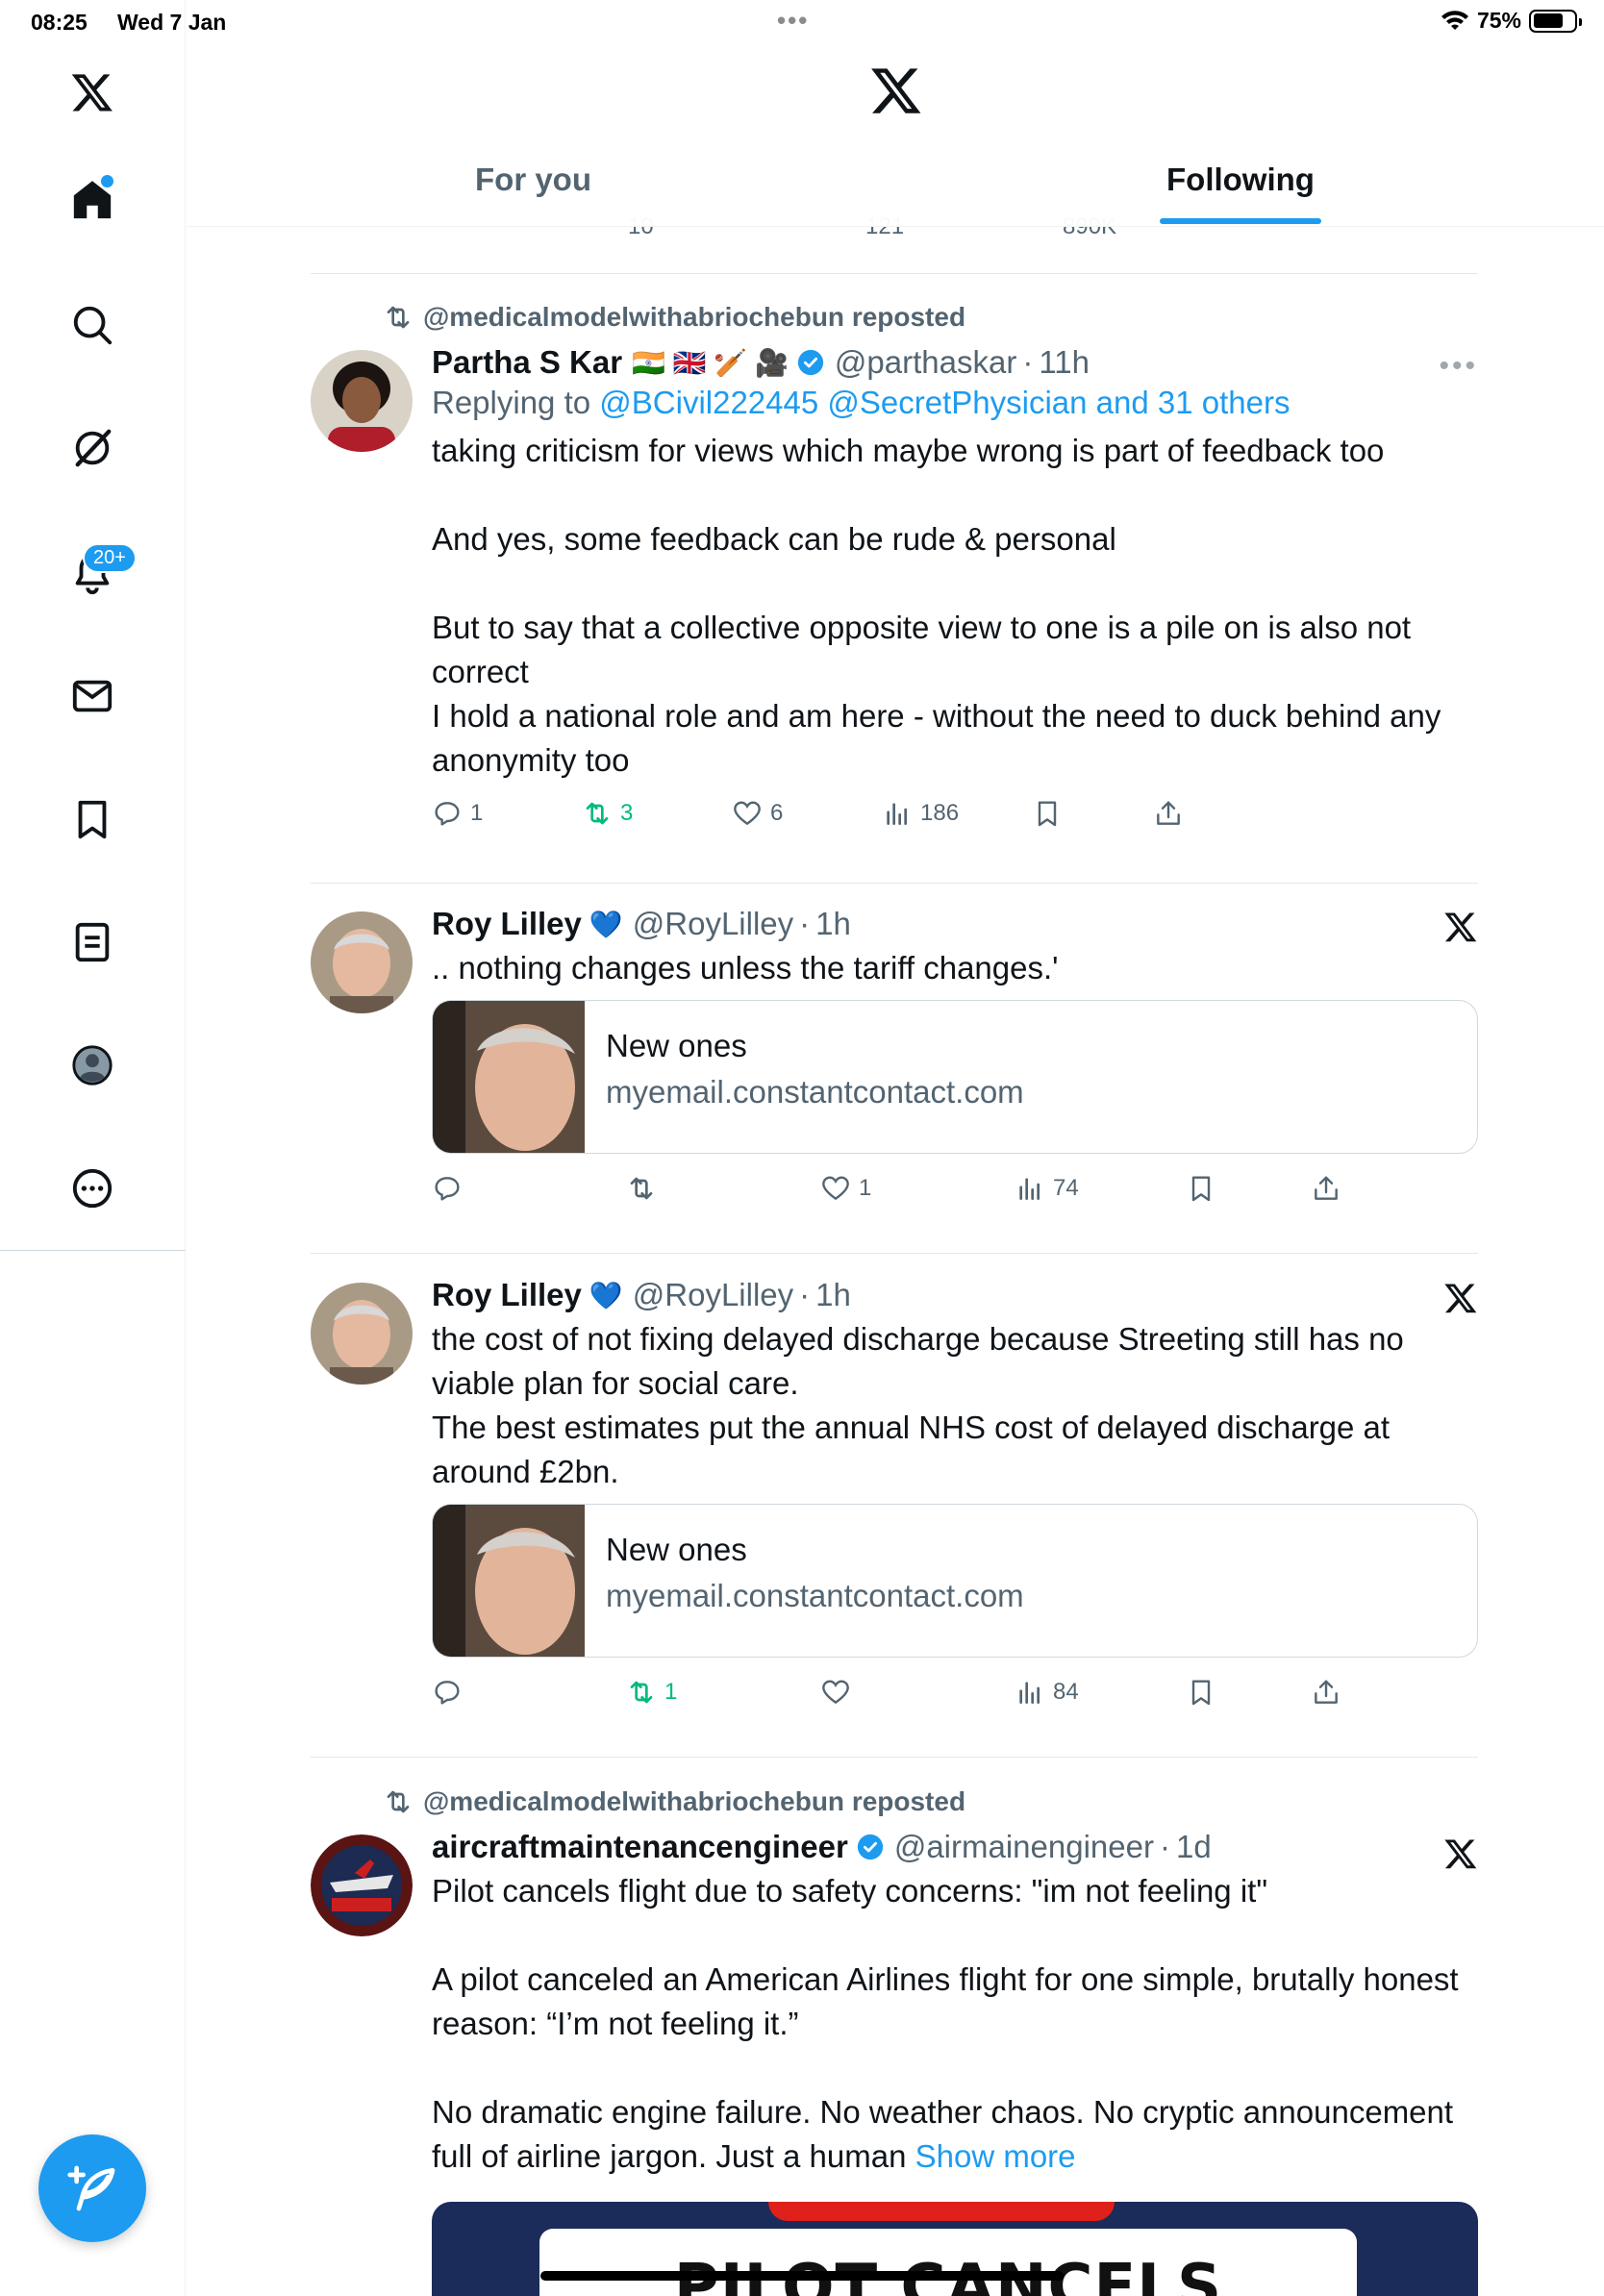  I want to click on repost-by-label: @medicalmodelwithabriochebun reposted, so click(694, 1801).